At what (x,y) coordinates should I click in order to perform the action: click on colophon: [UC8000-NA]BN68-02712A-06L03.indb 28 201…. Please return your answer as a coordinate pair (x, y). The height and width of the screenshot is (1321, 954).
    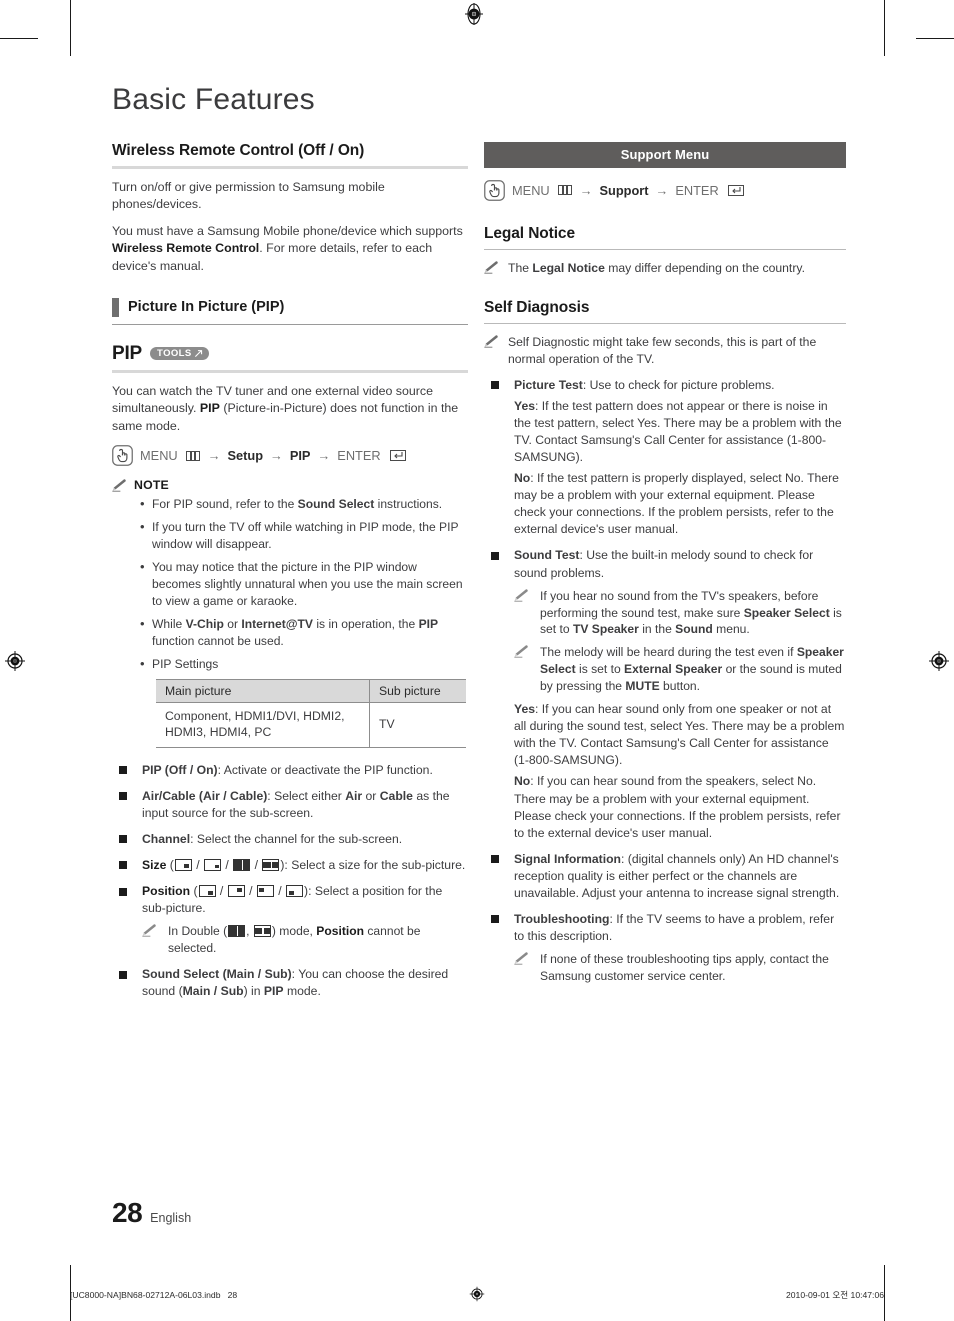
    Looking at the image, I should click on (477, 1295).